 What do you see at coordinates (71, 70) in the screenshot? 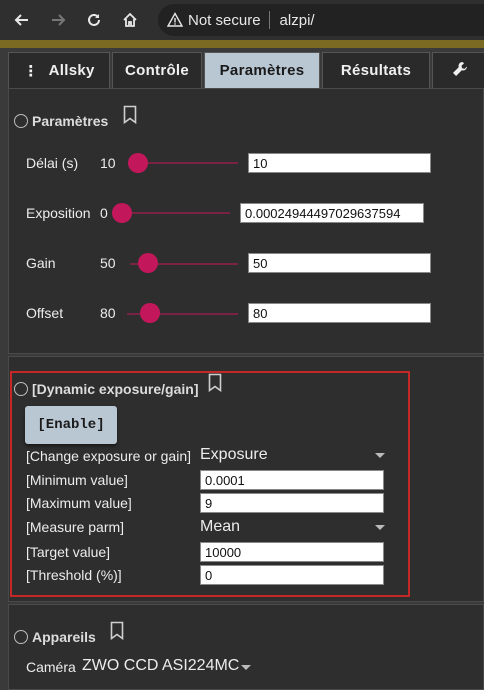
I see `tab-allsky-label: Allsky` at bounding box center [71, 70].